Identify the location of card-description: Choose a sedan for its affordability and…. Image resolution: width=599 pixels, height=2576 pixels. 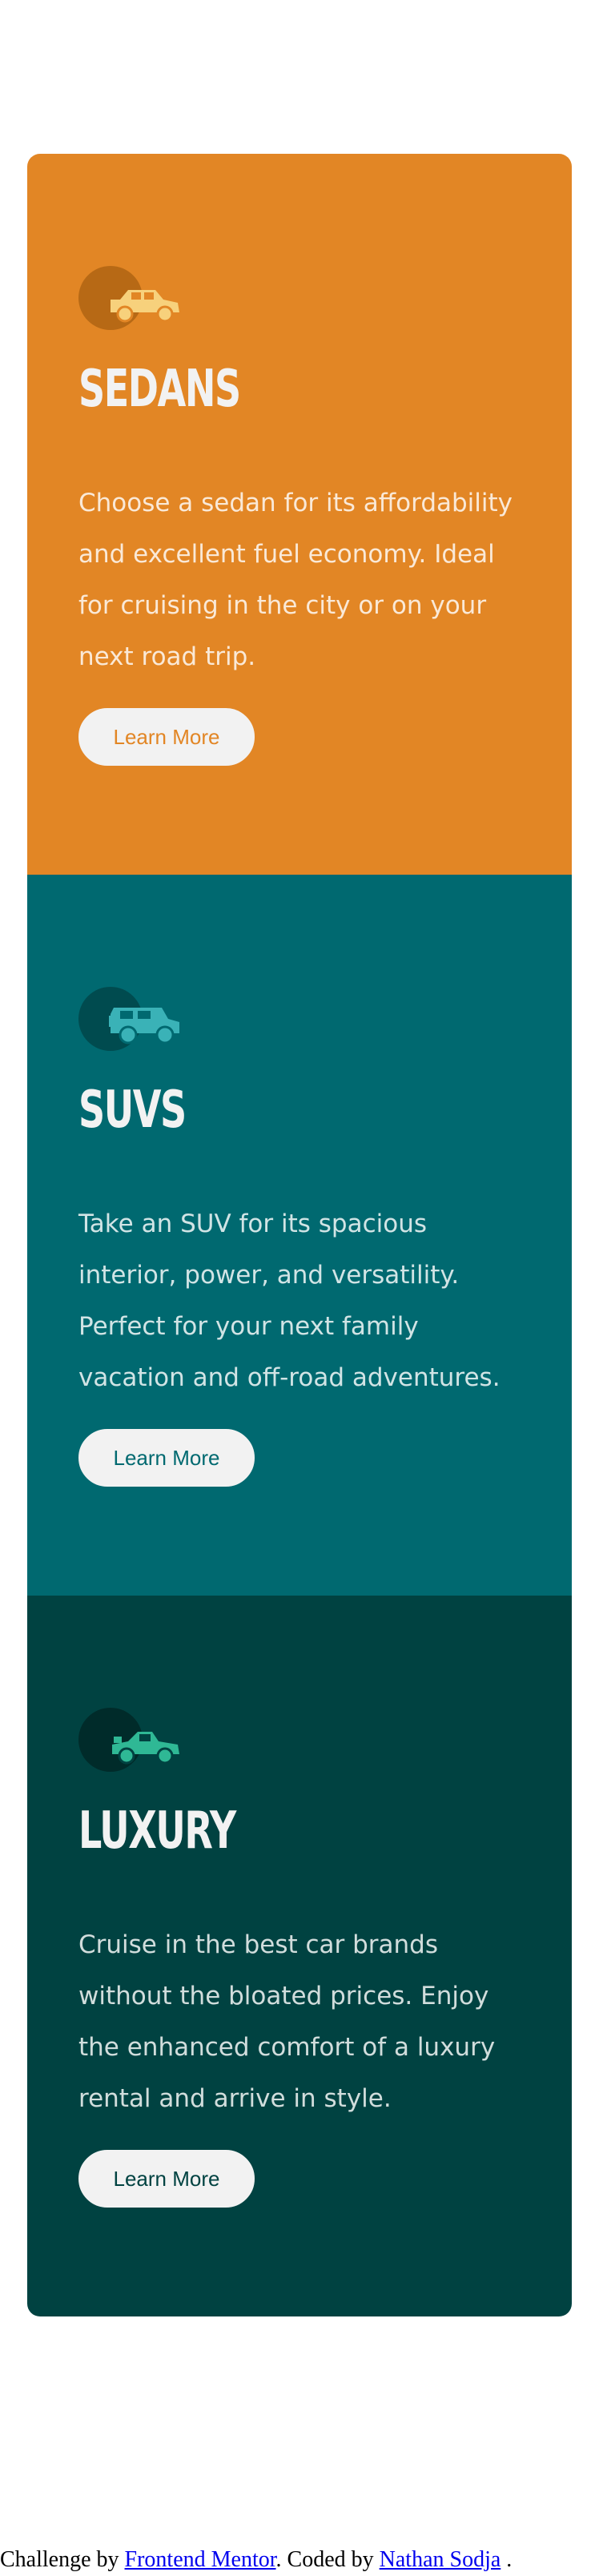
(295, 580).